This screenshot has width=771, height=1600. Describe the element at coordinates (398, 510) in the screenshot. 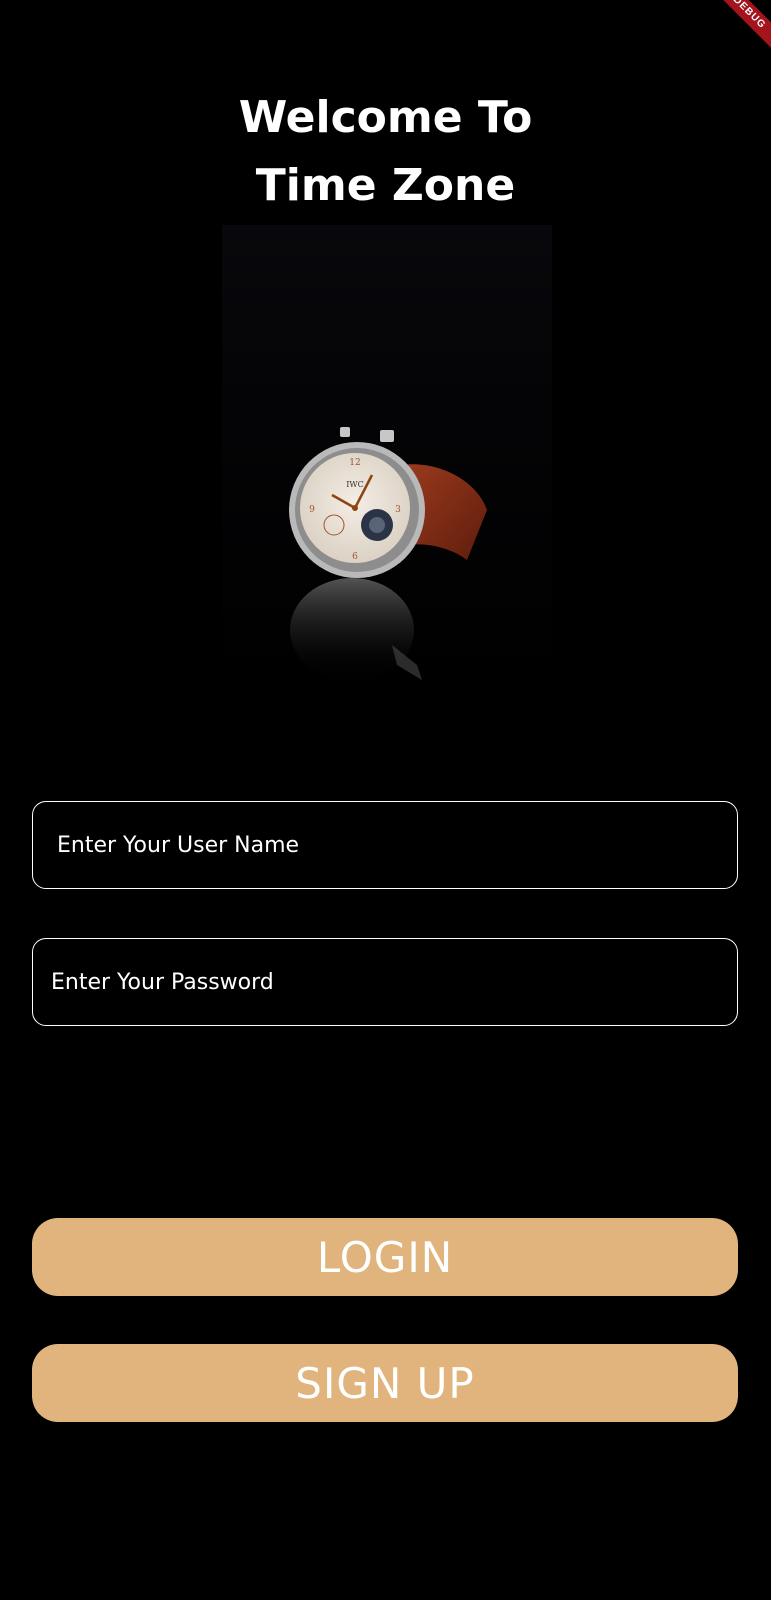

I see `svg-text: 3` at that location.